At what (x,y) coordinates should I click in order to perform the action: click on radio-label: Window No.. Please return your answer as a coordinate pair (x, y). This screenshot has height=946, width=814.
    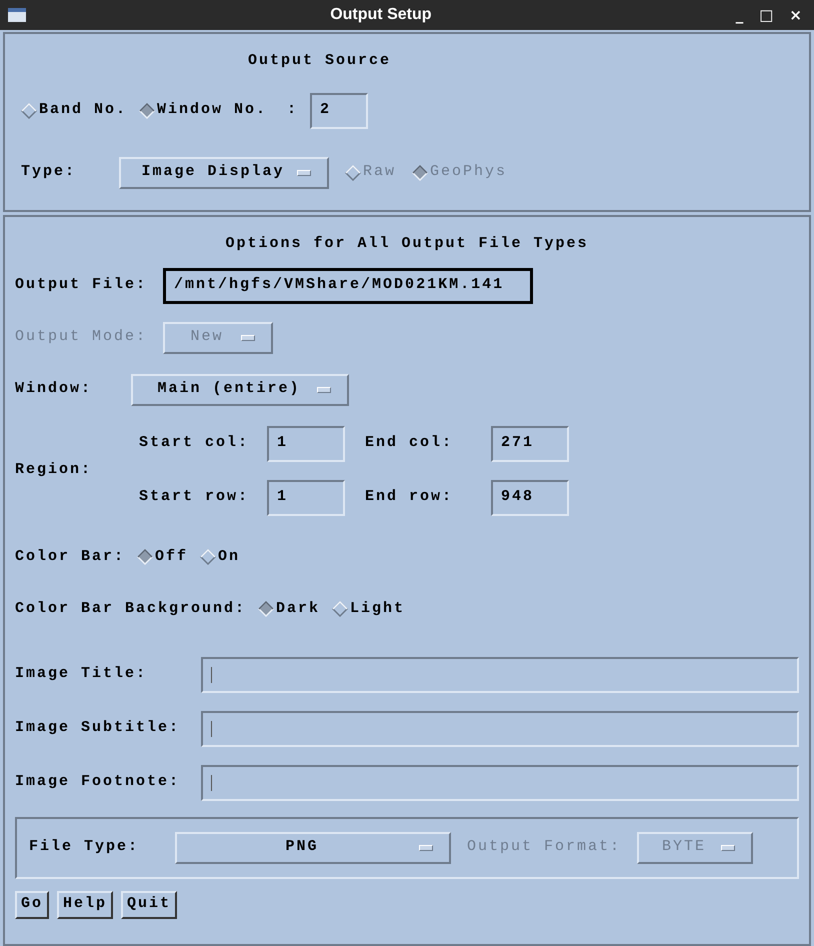
    Looking at the image, I should click on (212, 110).